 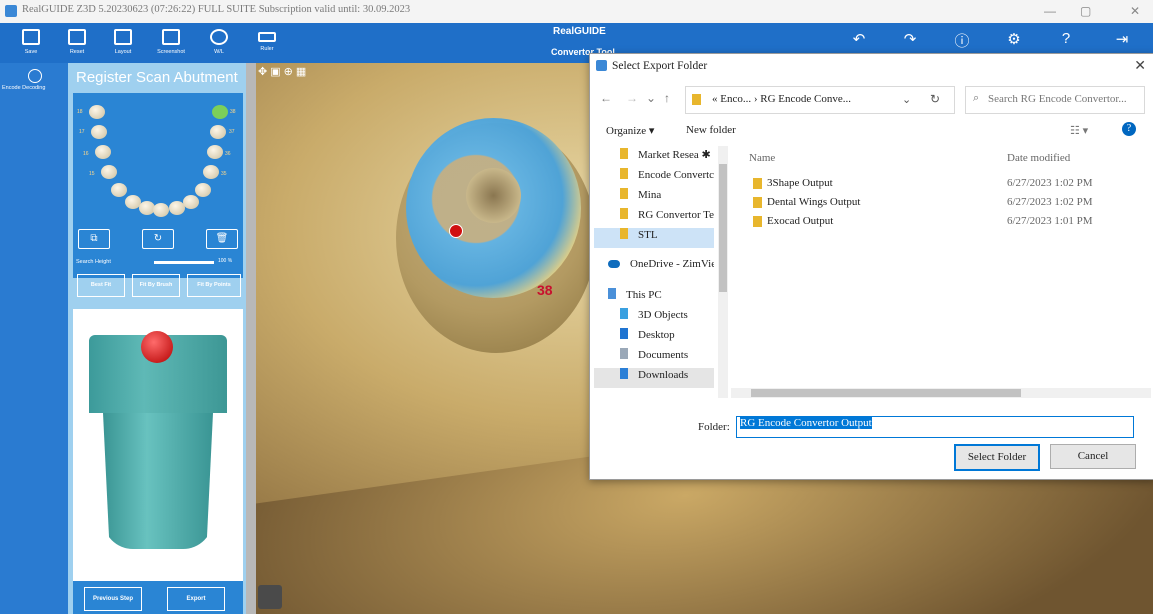 What do you see at coordinates (663, 355) in the screenshot?
I see `nav-item-label: Documents` at bounding box center [663, 355].